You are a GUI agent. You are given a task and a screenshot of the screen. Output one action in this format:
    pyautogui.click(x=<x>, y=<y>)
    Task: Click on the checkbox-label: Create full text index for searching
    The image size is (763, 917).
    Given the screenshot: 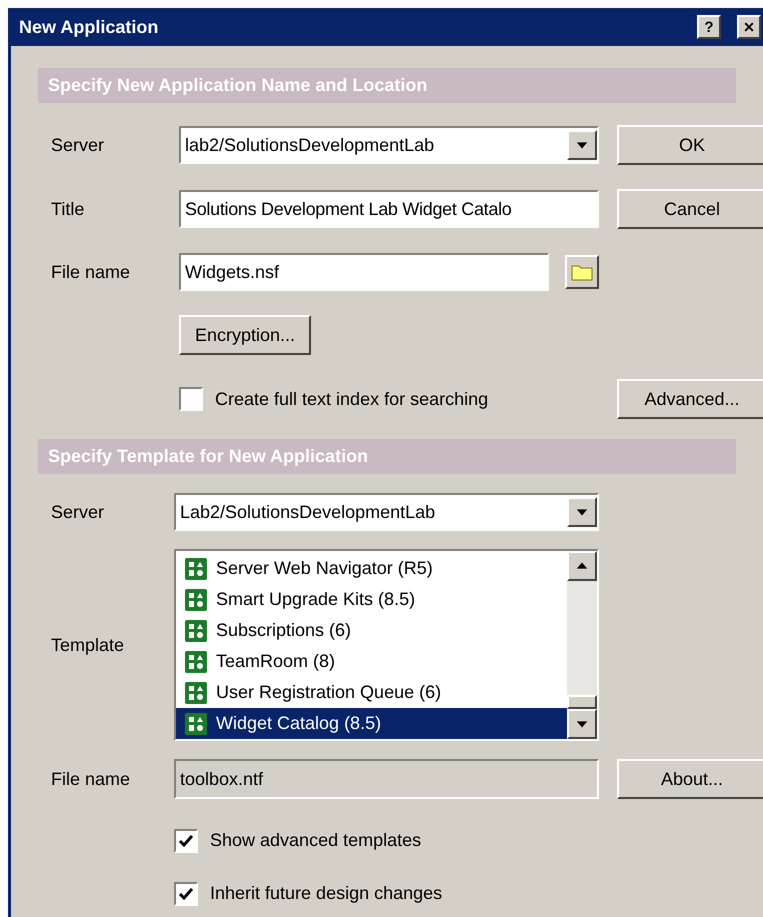 What is the action you would take?
    pyautogui.click(x=351, y=399)
    